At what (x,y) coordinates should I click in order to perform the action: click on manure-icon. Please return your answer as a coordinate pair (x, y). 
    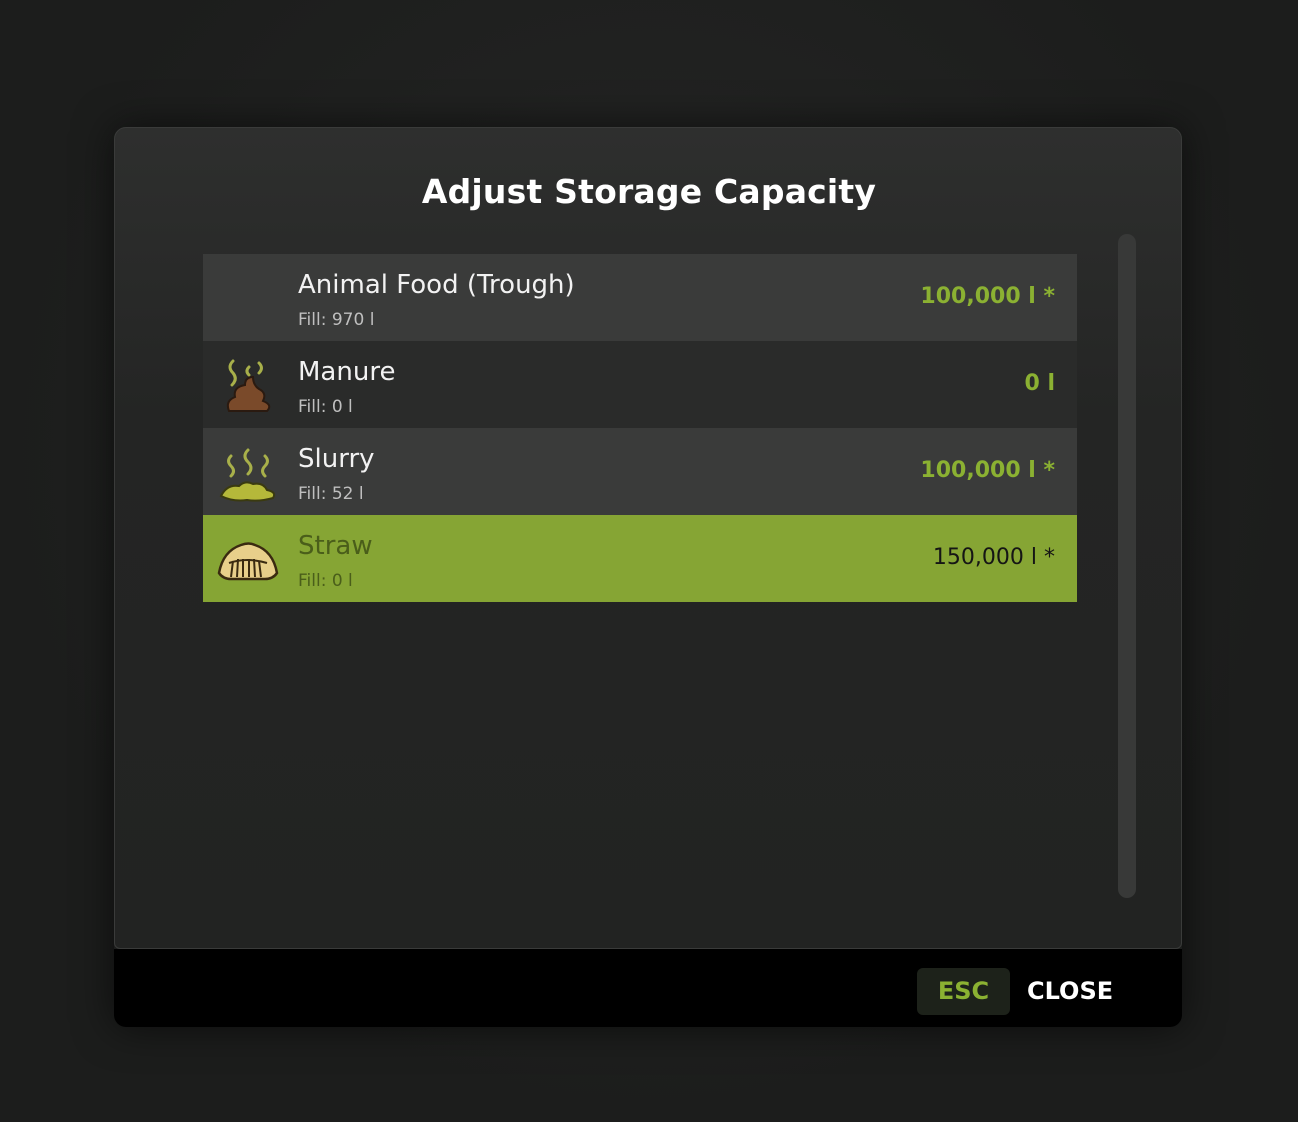
    Looking at the image, I should click on (248, 386).